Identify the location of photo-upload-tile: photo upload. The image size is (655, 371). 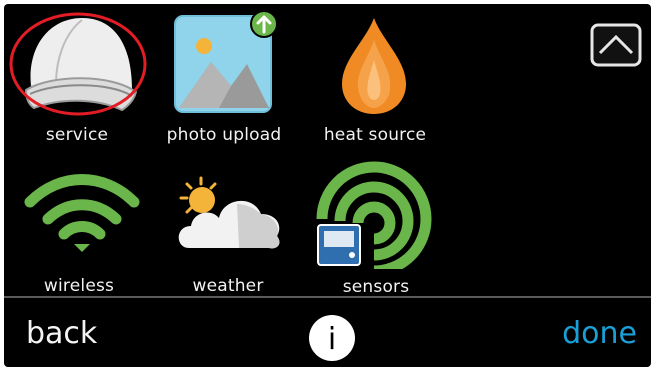
(221, 79).